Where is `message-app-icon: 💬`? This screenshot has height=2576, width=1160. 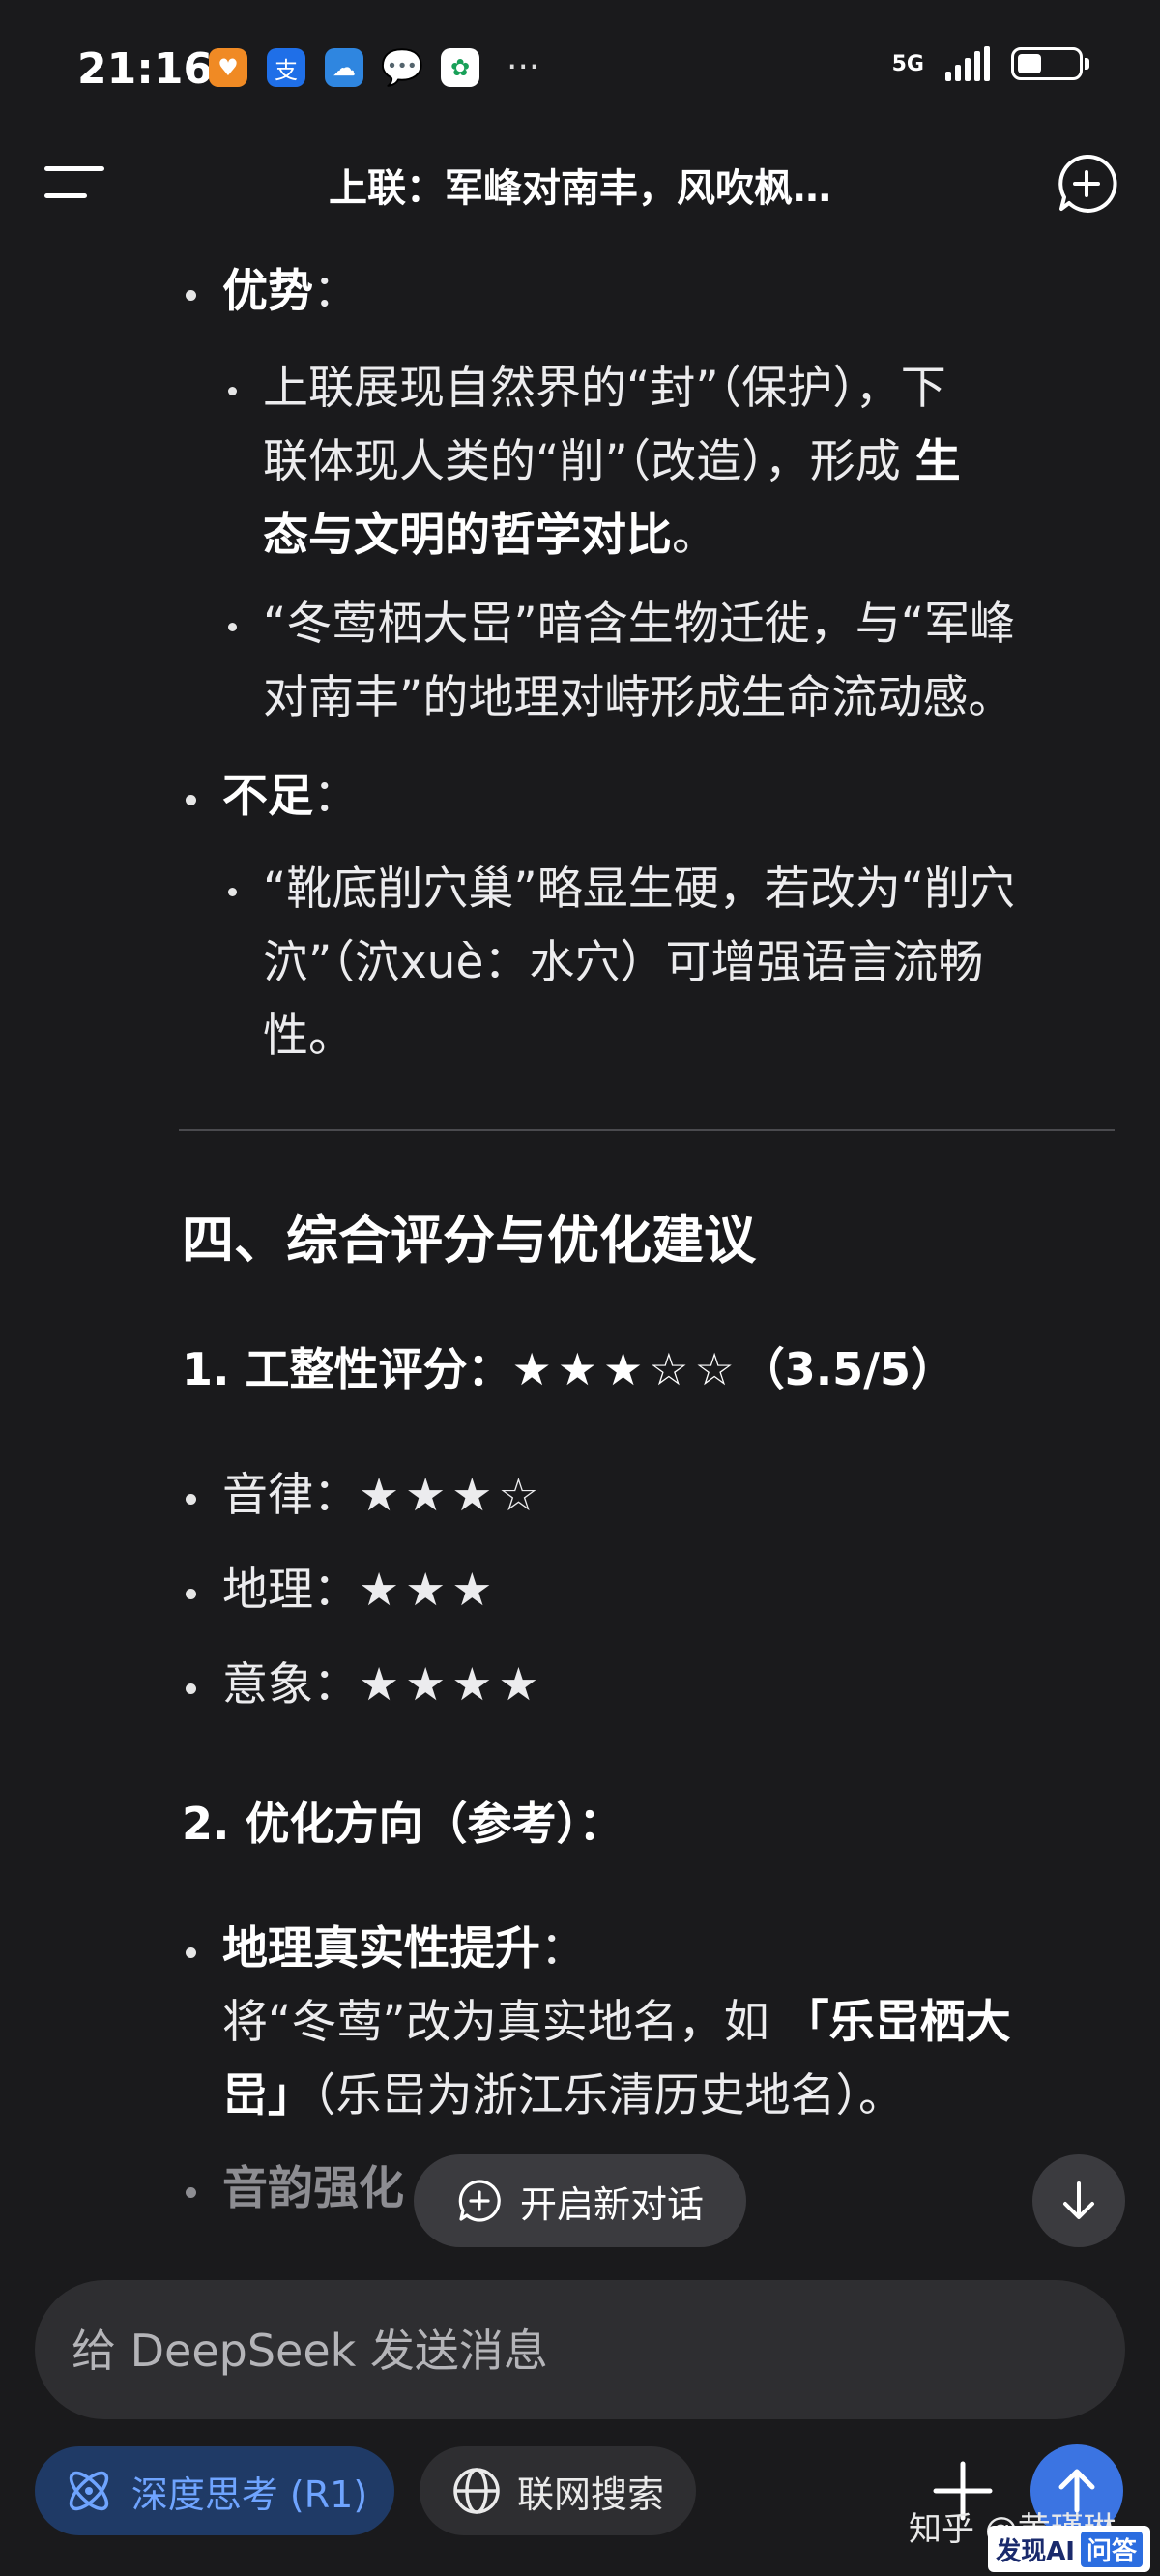
message-app-icon: 💬 is located at coordinates (402, 68).